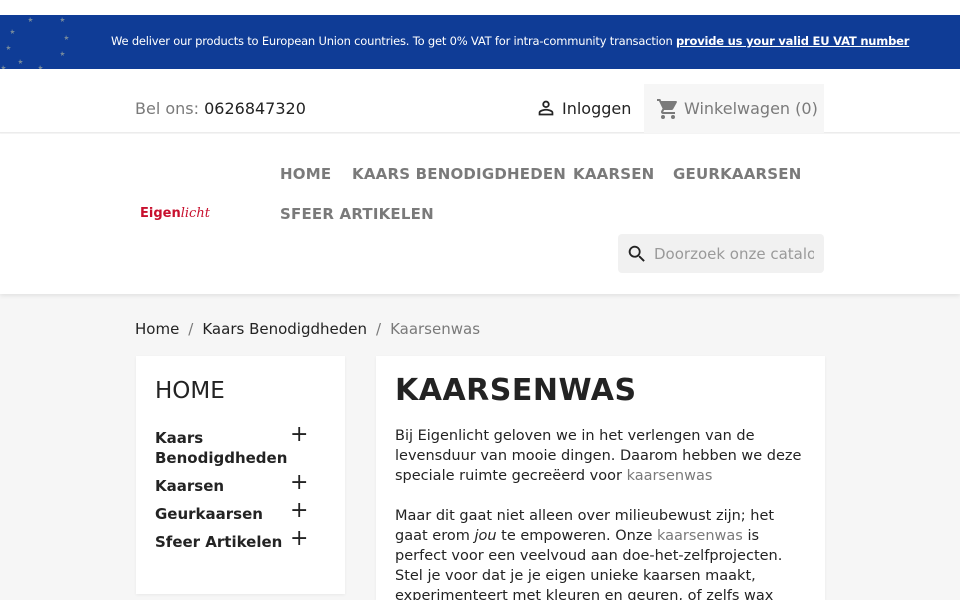 The image size is (960, 600). Describe the element at coordinates (190, 391) in the screenshot. I see `sidebar-title: HOME` at that location.